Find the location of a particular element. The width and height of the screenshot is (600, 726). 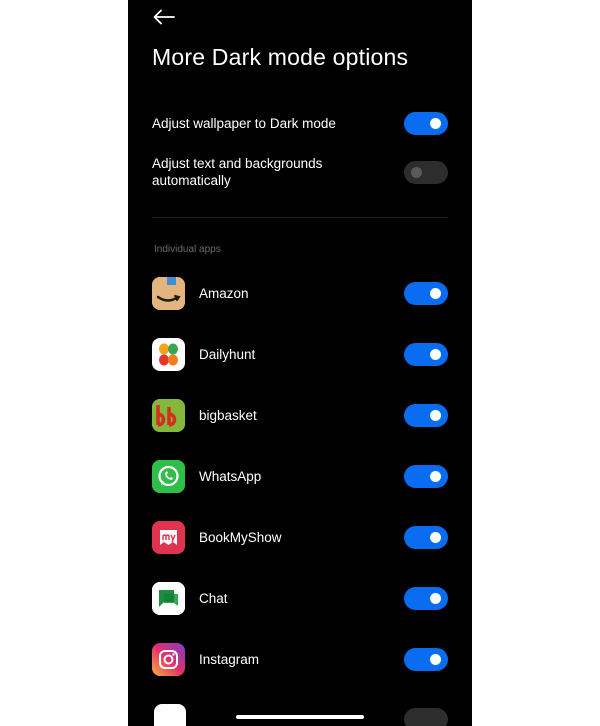

bigbasket-icon is located at coordinates (168, 415).